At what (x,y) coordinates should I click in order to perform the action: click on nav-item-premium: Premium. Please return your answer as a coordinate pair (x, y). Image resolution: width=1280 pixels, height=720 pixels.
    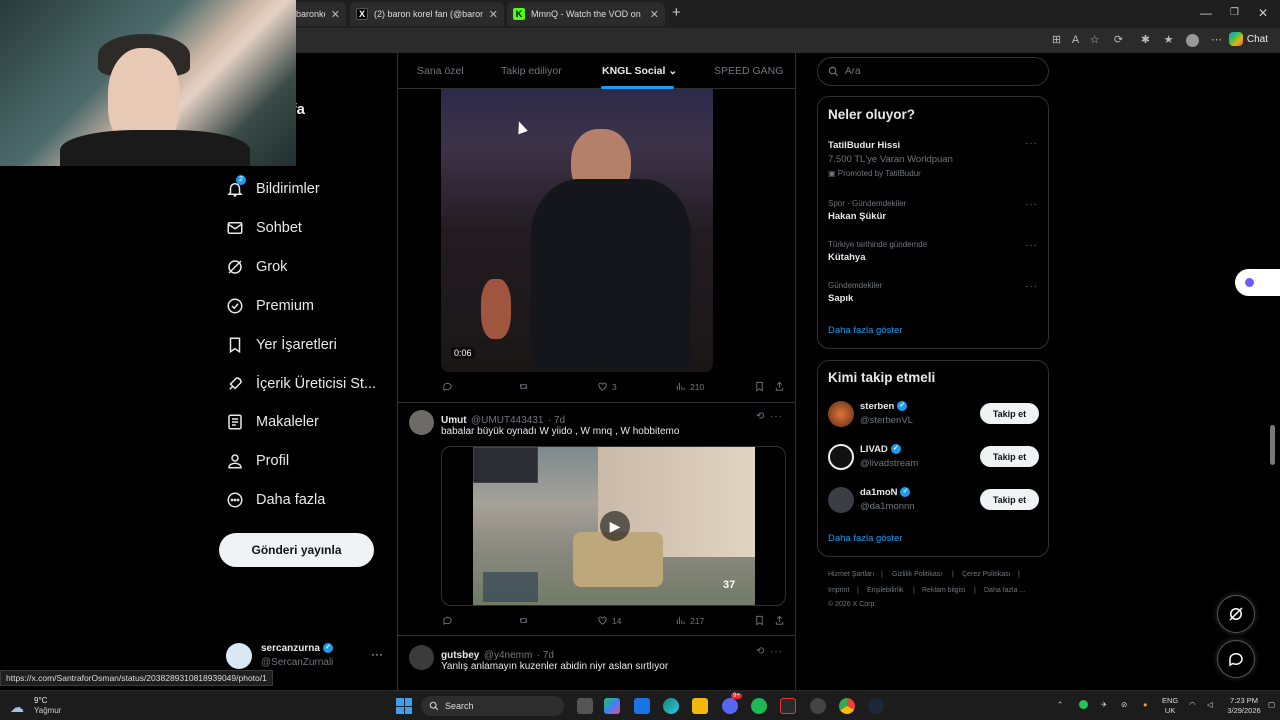
    Looking at the image, I should click on (270, 306).